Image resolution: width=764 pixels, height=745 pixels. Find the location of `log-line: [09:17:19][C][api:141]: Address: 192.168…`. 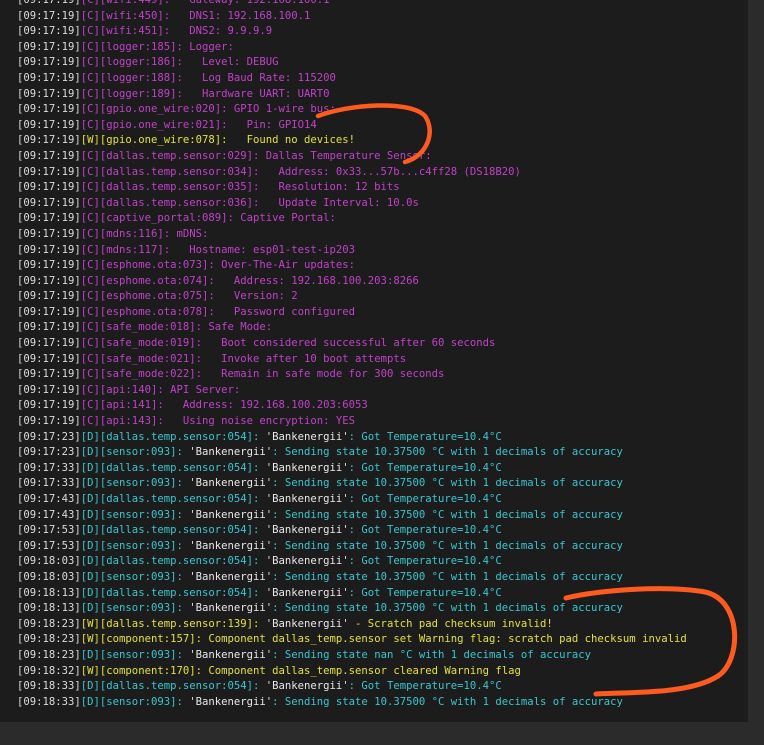

log-line: [09:17:19][C][api:141]: Address: 192.168… is located at coordinates (352, 406).